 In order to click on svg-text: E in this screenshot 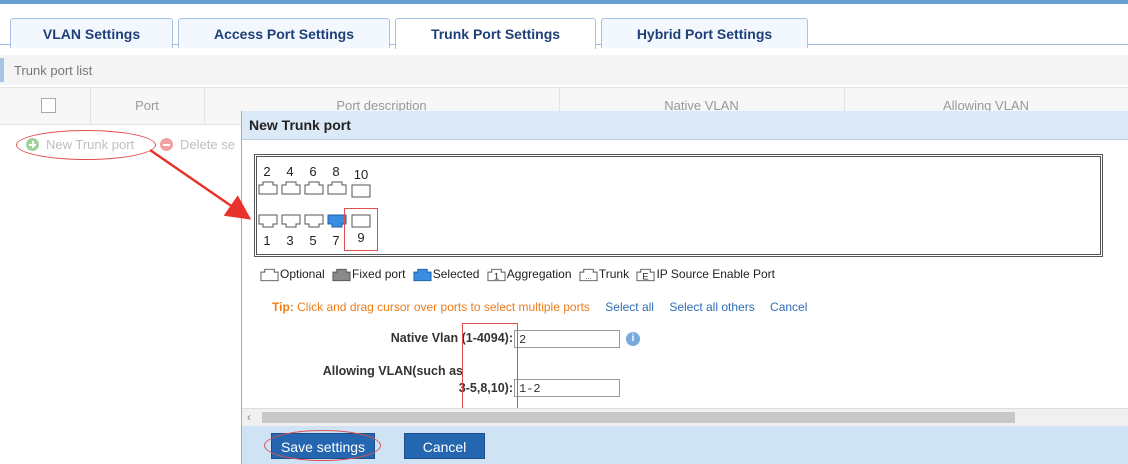, I will do `click(646, 277)`.